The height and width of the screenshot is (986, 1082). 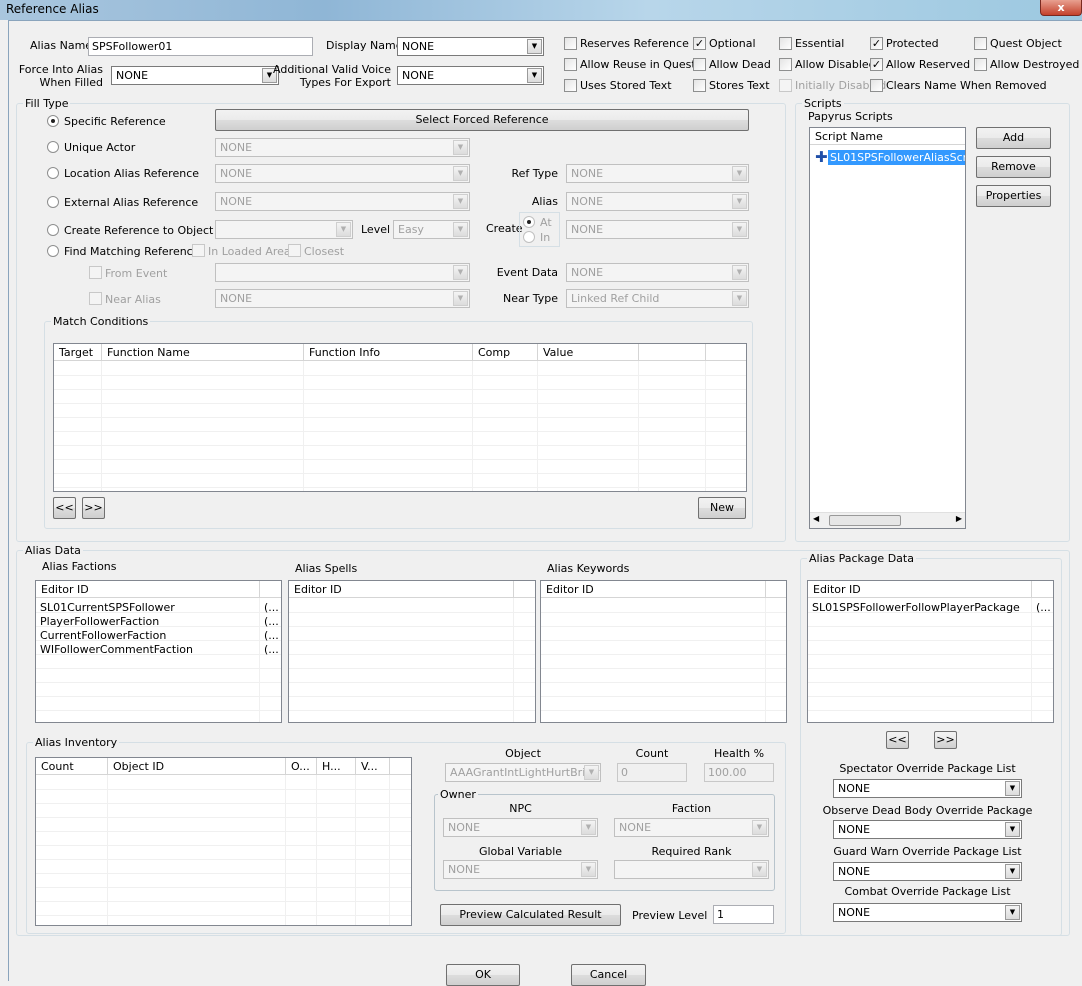 I want to click on add-script-button: Add, so click(x=1013, y=138).